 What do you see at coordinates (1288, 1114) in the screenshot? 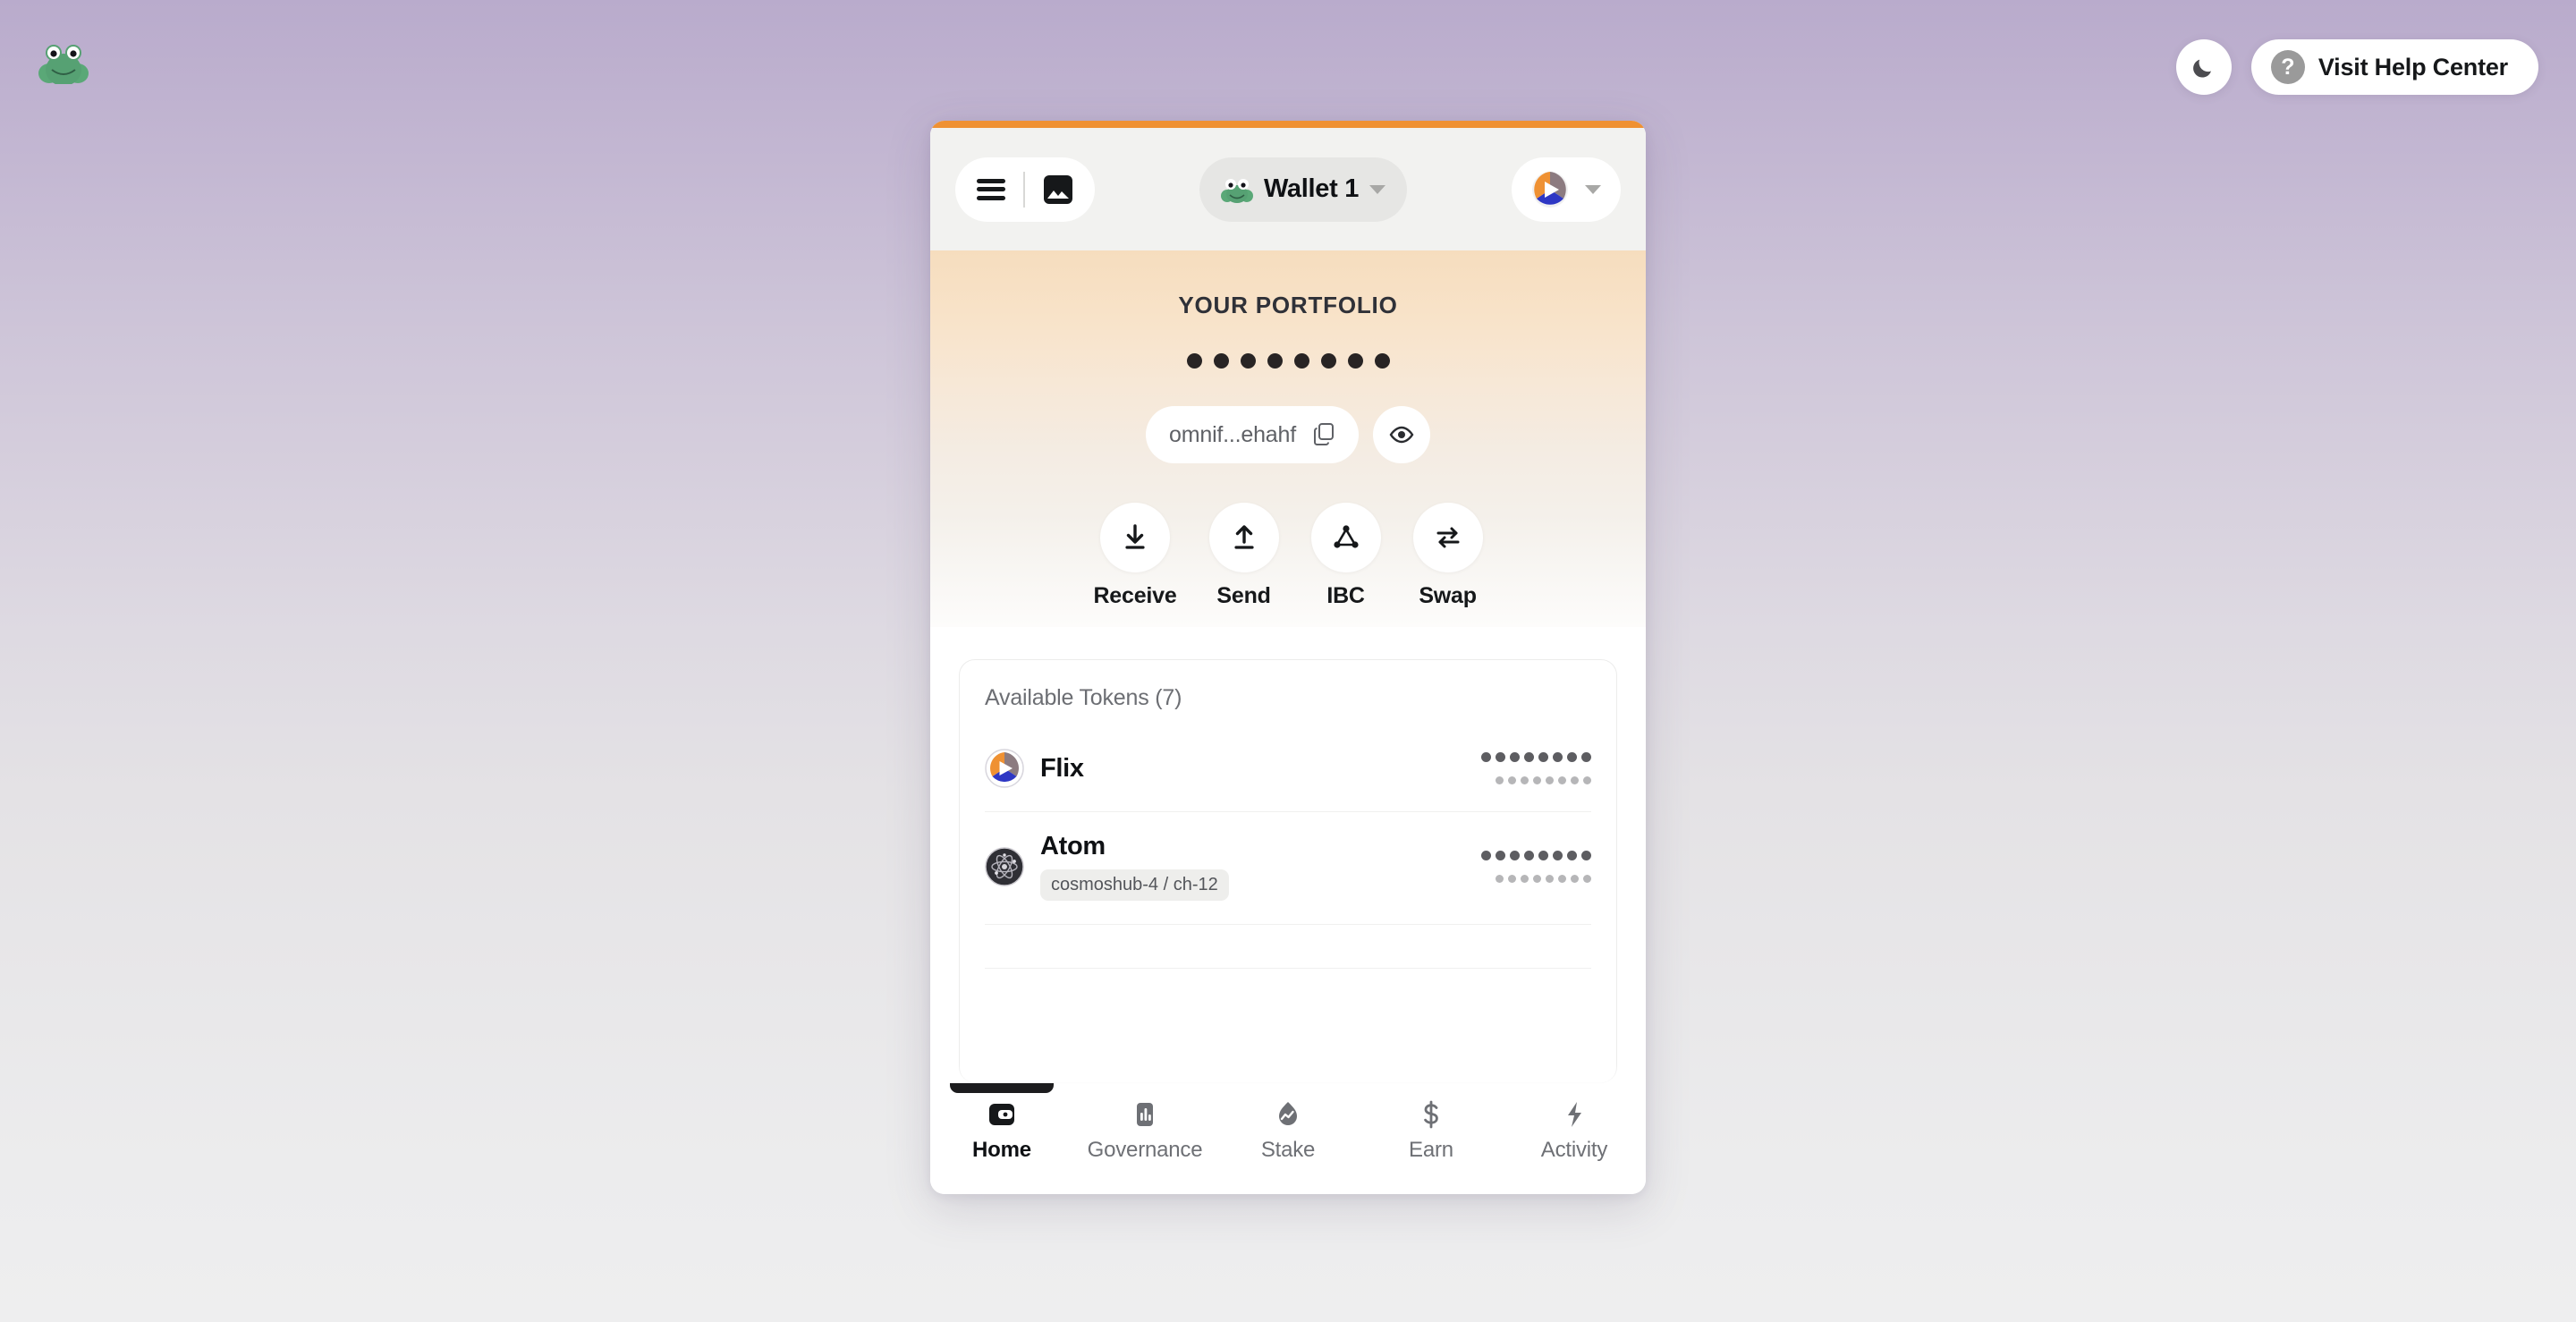
I see `stake-chart-icon` at bounding box center [1288, 1114].